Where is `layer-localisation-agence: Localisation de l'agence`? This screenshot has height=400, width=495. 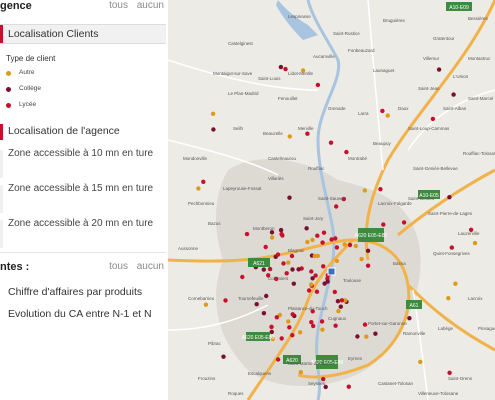
layer-localisation-agence: Localisation de l'agence is located at coordinates (83, 132).